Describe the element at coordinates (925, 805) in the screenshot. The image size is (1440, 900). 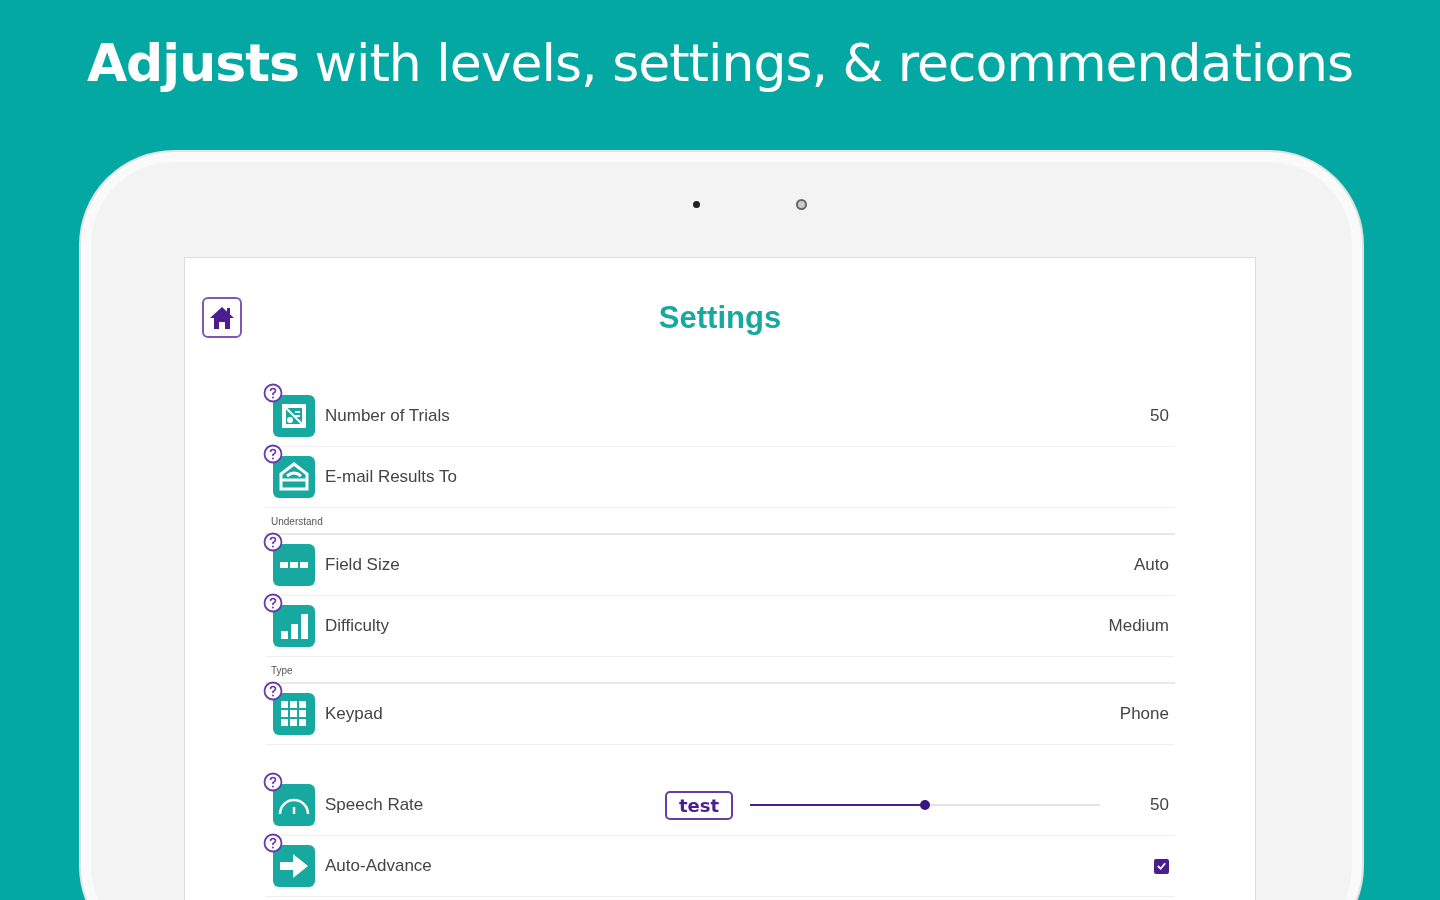
I see `slider-thumb` at that location.